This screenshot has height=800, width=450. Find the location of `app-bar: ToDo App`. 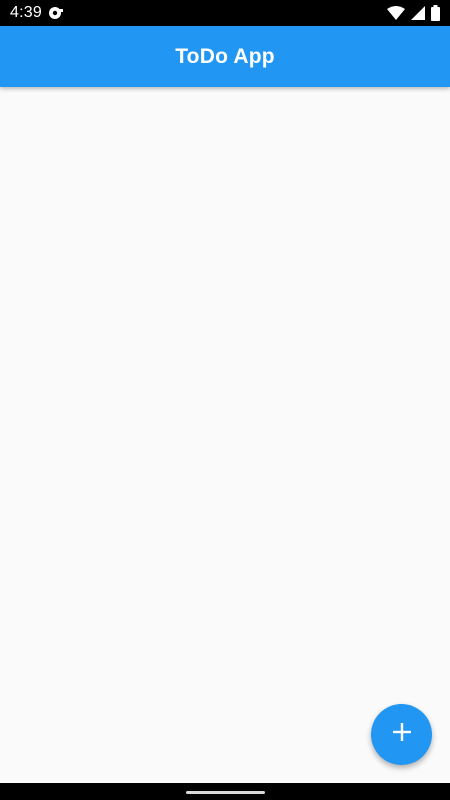

app-bar: ToDo App is located at coordinates (225, 56).